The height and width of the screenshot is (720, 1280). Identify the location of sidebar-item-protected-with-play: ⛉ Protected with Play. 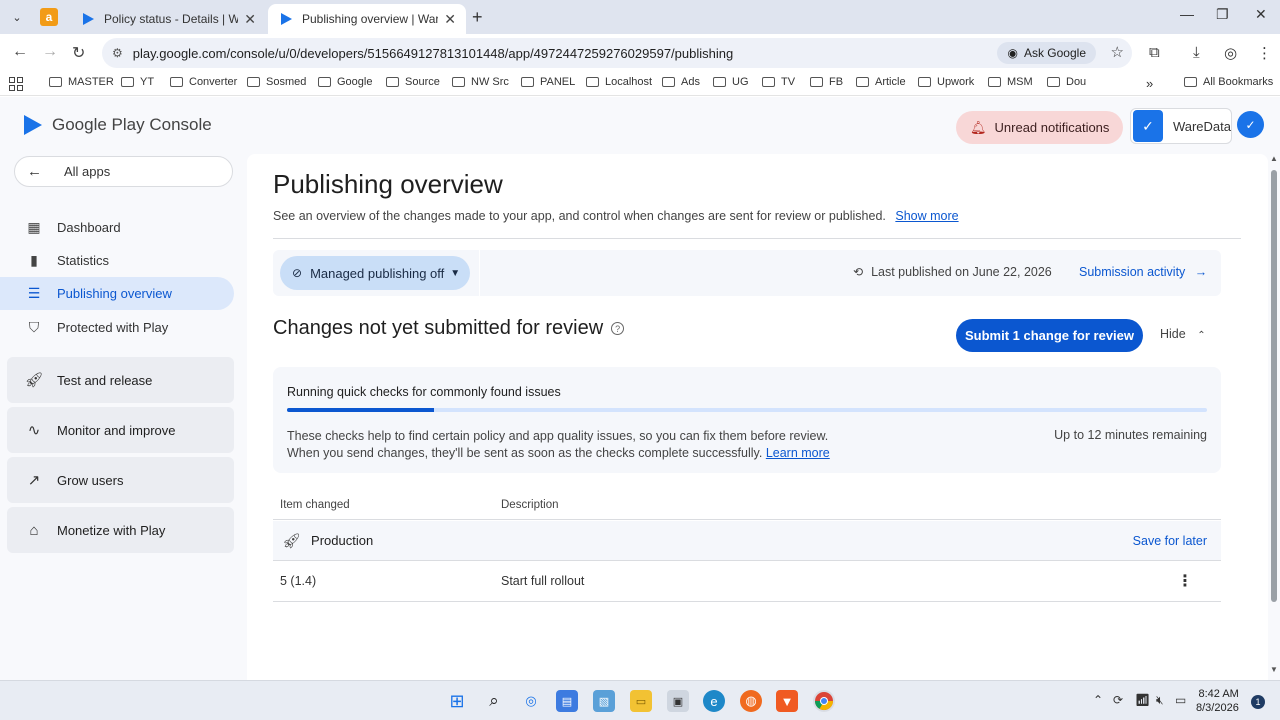
(117, 327).